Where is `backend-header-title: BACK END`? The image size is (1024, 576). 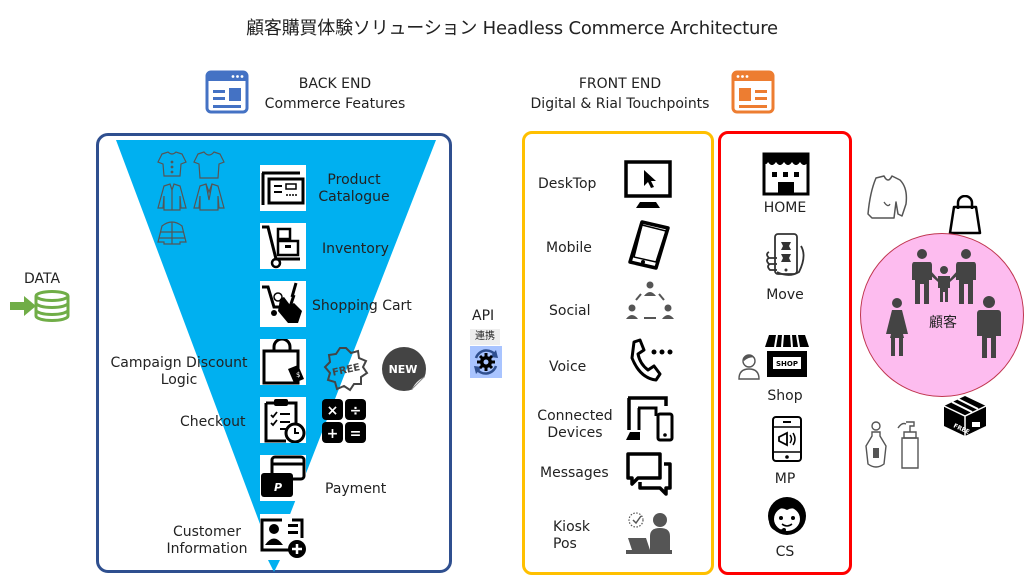 backend-header-title: BACK END is located at coordinates (335, 84).